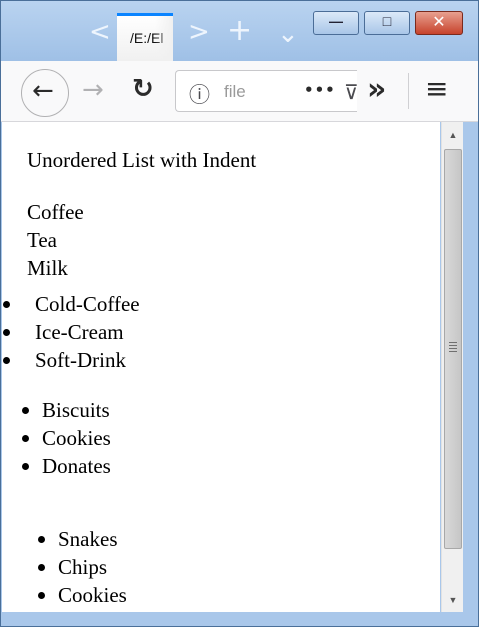 This screenshot has height=627, width=479. Describe the element at coordinates (376, 89) in the screenshot. I see `overflow-chevron-icon: »` at that location.